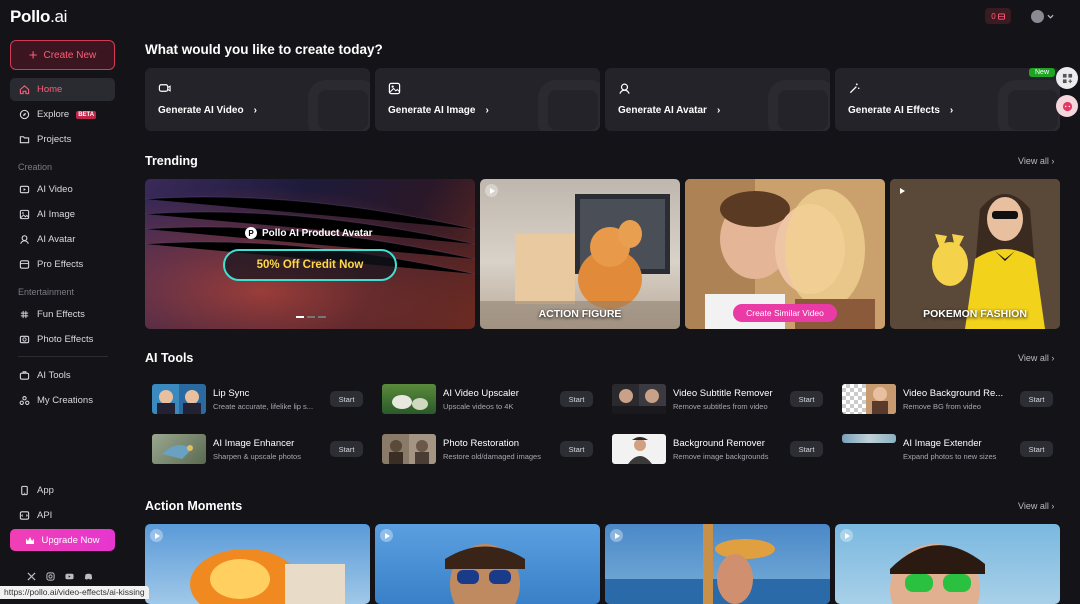  What do you see at coordinates (785, 313) in the screenshot?
I see `create-similar-video-button: Create Similar Video` at bounding box center [785, 313].